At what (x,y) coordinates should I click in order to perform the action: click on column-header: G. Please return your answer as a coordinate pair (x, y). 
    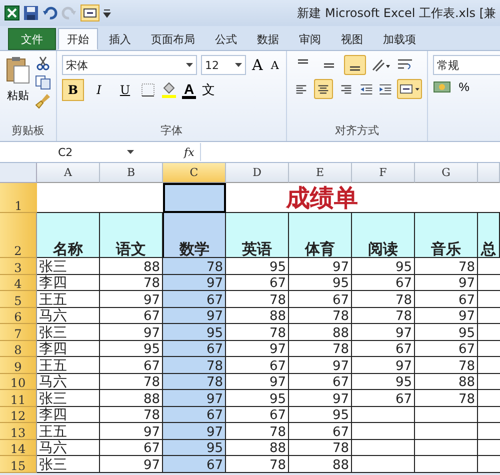
    Looking at the image, I should click on (446, 173).